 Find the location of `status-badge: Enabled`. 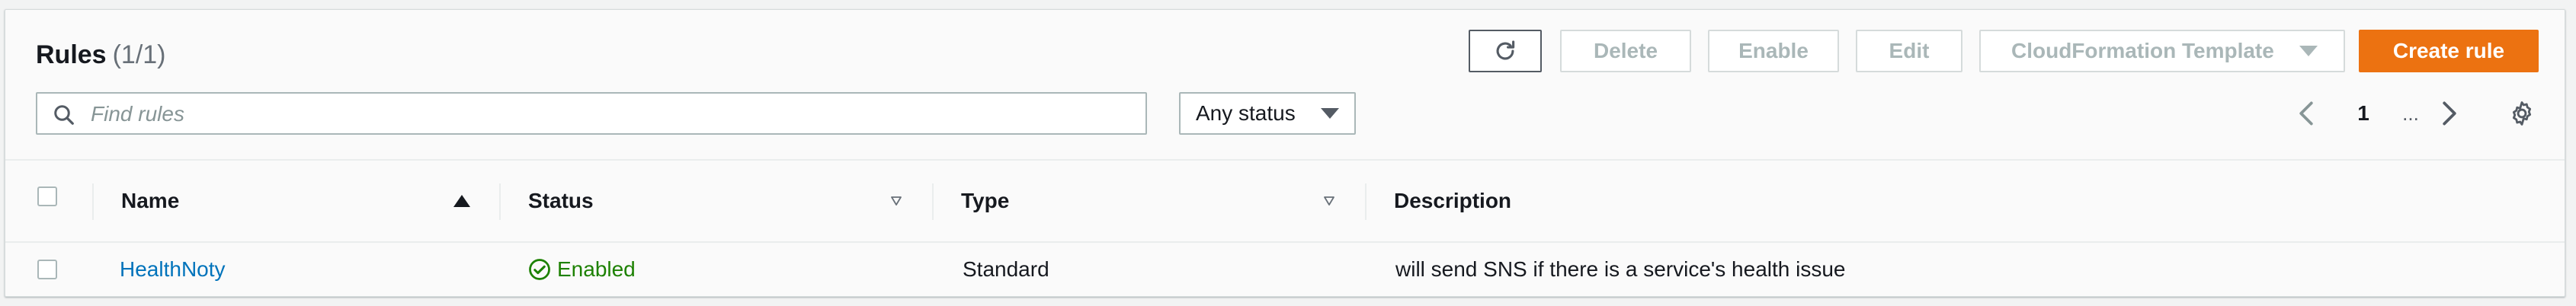

status-badge: Enabled is located at coordinates (582, 269).